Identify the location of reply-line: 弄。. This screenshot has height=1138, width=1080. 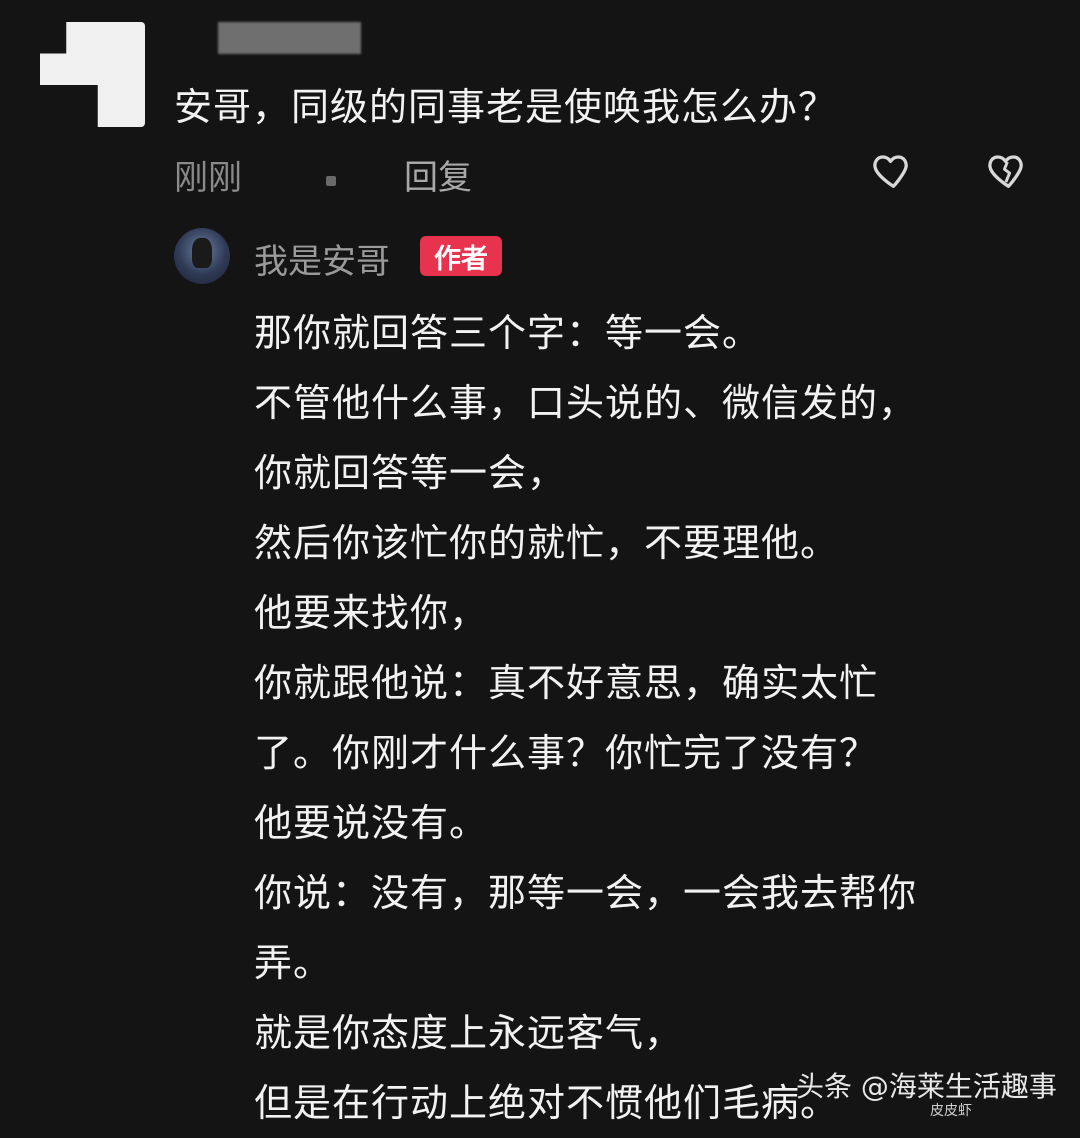
(293, 963).